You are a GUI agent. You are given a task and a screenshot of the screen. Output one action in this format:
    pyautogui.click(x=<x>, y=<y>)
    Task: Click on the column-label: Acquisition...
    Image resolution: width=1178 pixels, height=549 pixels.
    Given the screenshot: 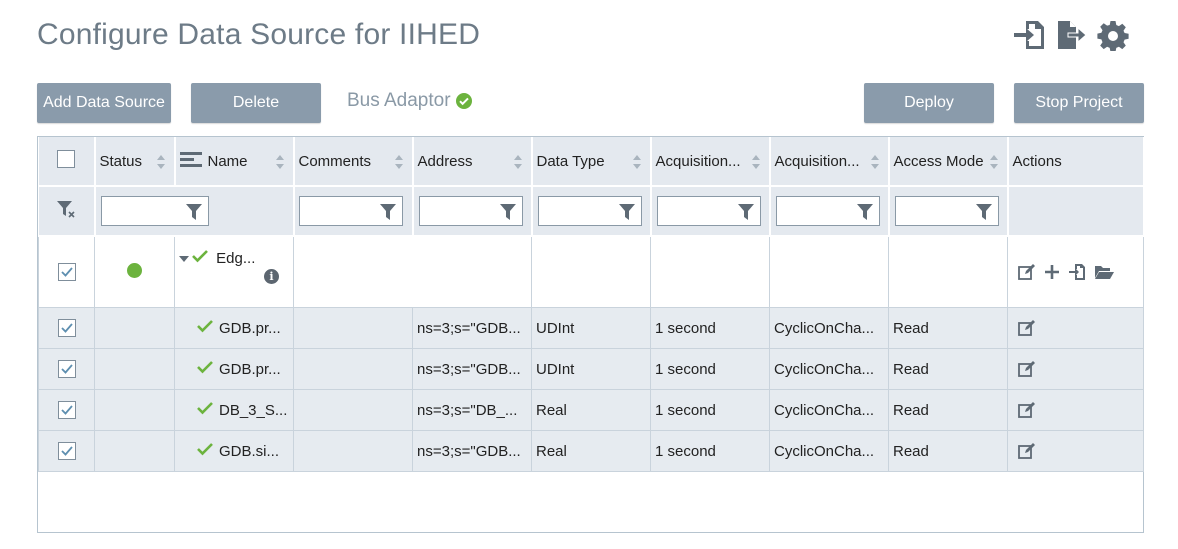 What is the action you would take?
    pyautogui.click(x=817, y=161)
    